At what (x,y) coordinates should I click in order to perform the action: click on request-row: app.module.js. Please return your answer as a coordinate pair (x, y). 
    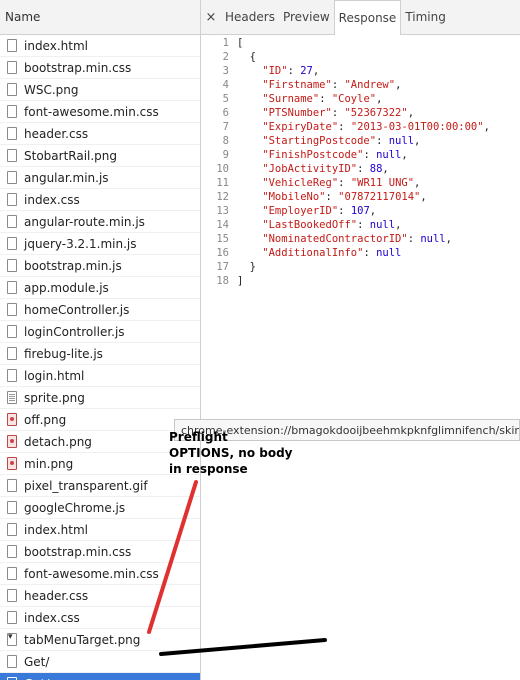
    Looking at the image, I should click on (100, 288).